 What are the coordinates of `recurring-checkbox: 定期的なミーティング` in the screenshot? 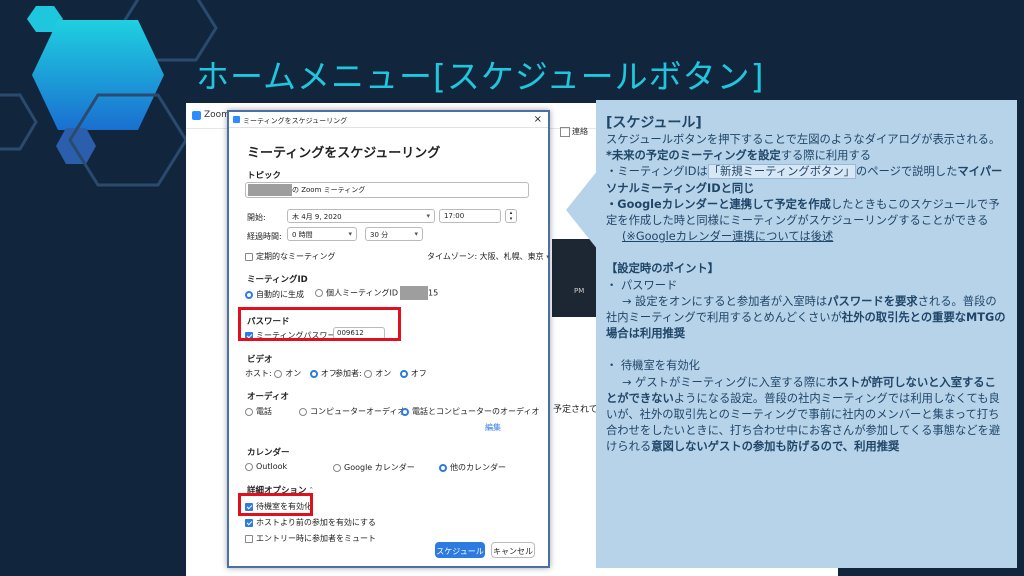 It's located at (290, 256).